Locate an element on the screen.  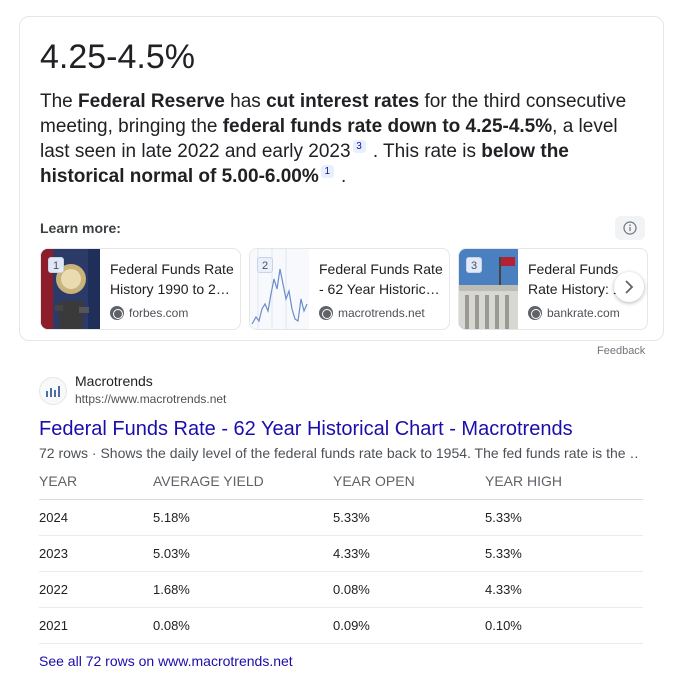
site-url: https://www.macrotrends.net is located at coordinates (150, 399).